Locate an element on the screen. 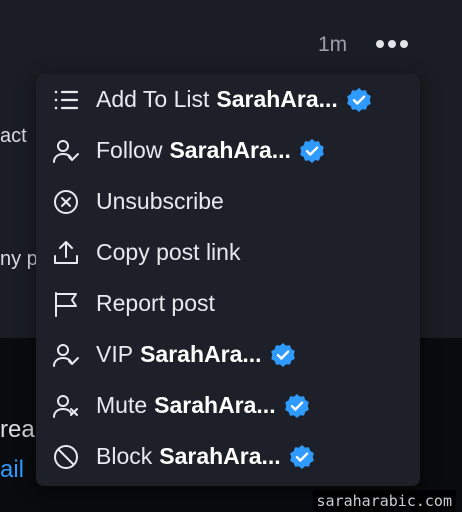 The image size is (462, 512). flag-icon is located at coordinates (66, 303).